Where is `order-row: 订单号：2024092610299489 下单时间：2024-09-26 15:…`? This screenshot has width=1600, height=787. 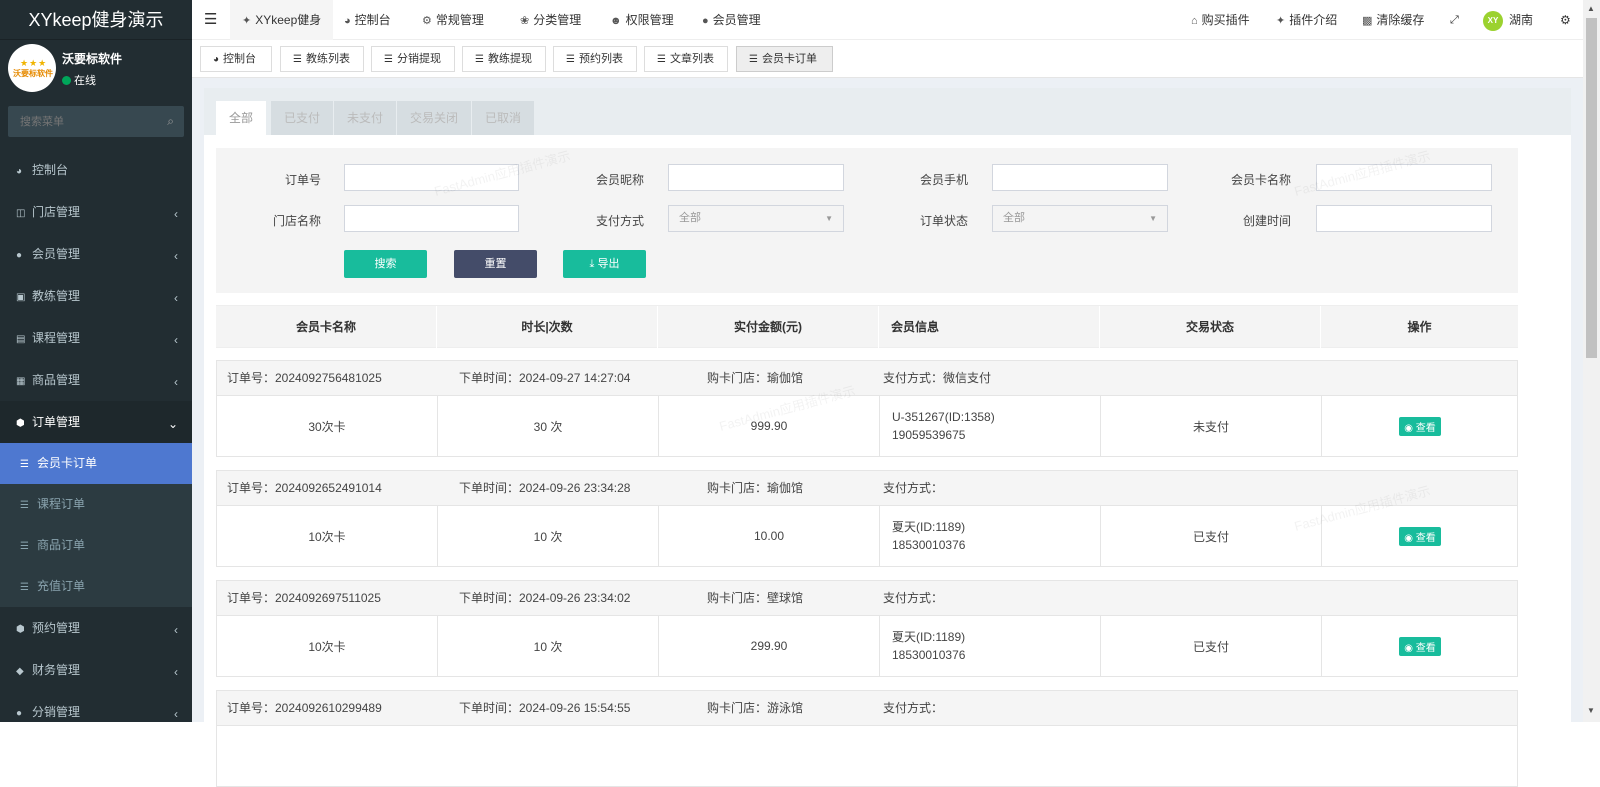
order-row: 订单号：2024092610299489 下单时间：2024-09-26 15:… is located at coordinates (867, 738).